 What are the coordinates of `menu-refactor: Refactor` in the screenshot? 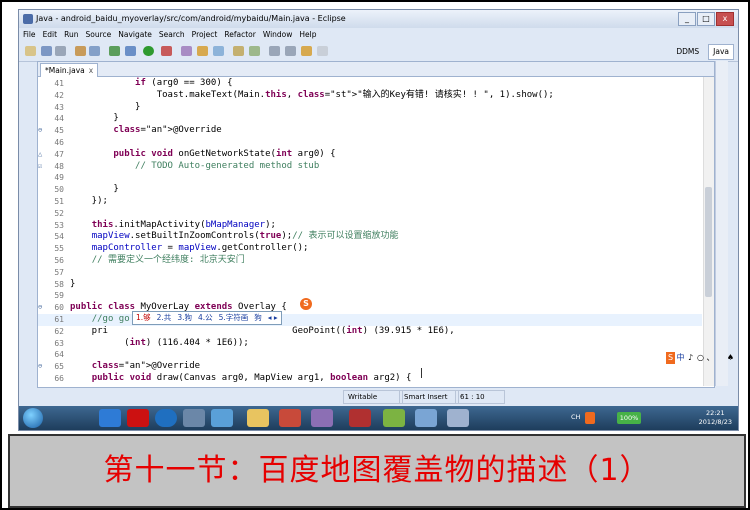 It's located at (239, 35).